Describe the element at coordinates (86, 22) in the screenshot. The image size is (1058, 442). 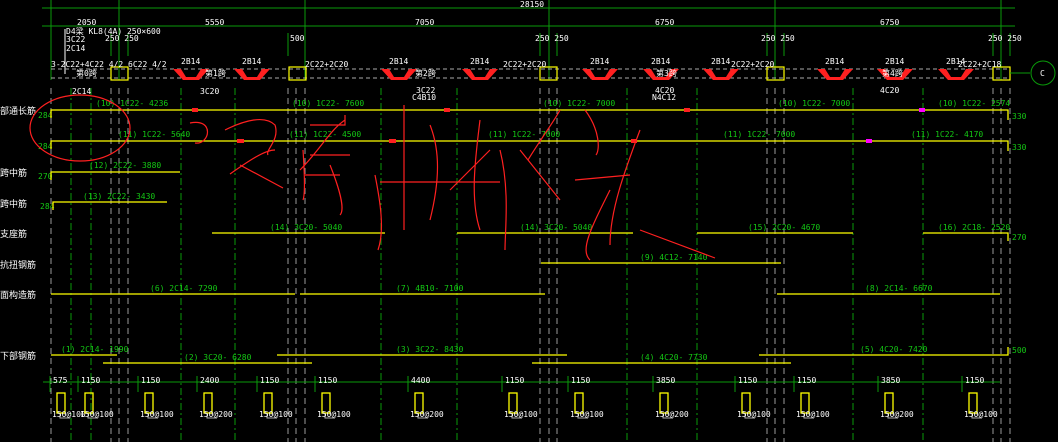
I see `span-dim: 2050` at that location.